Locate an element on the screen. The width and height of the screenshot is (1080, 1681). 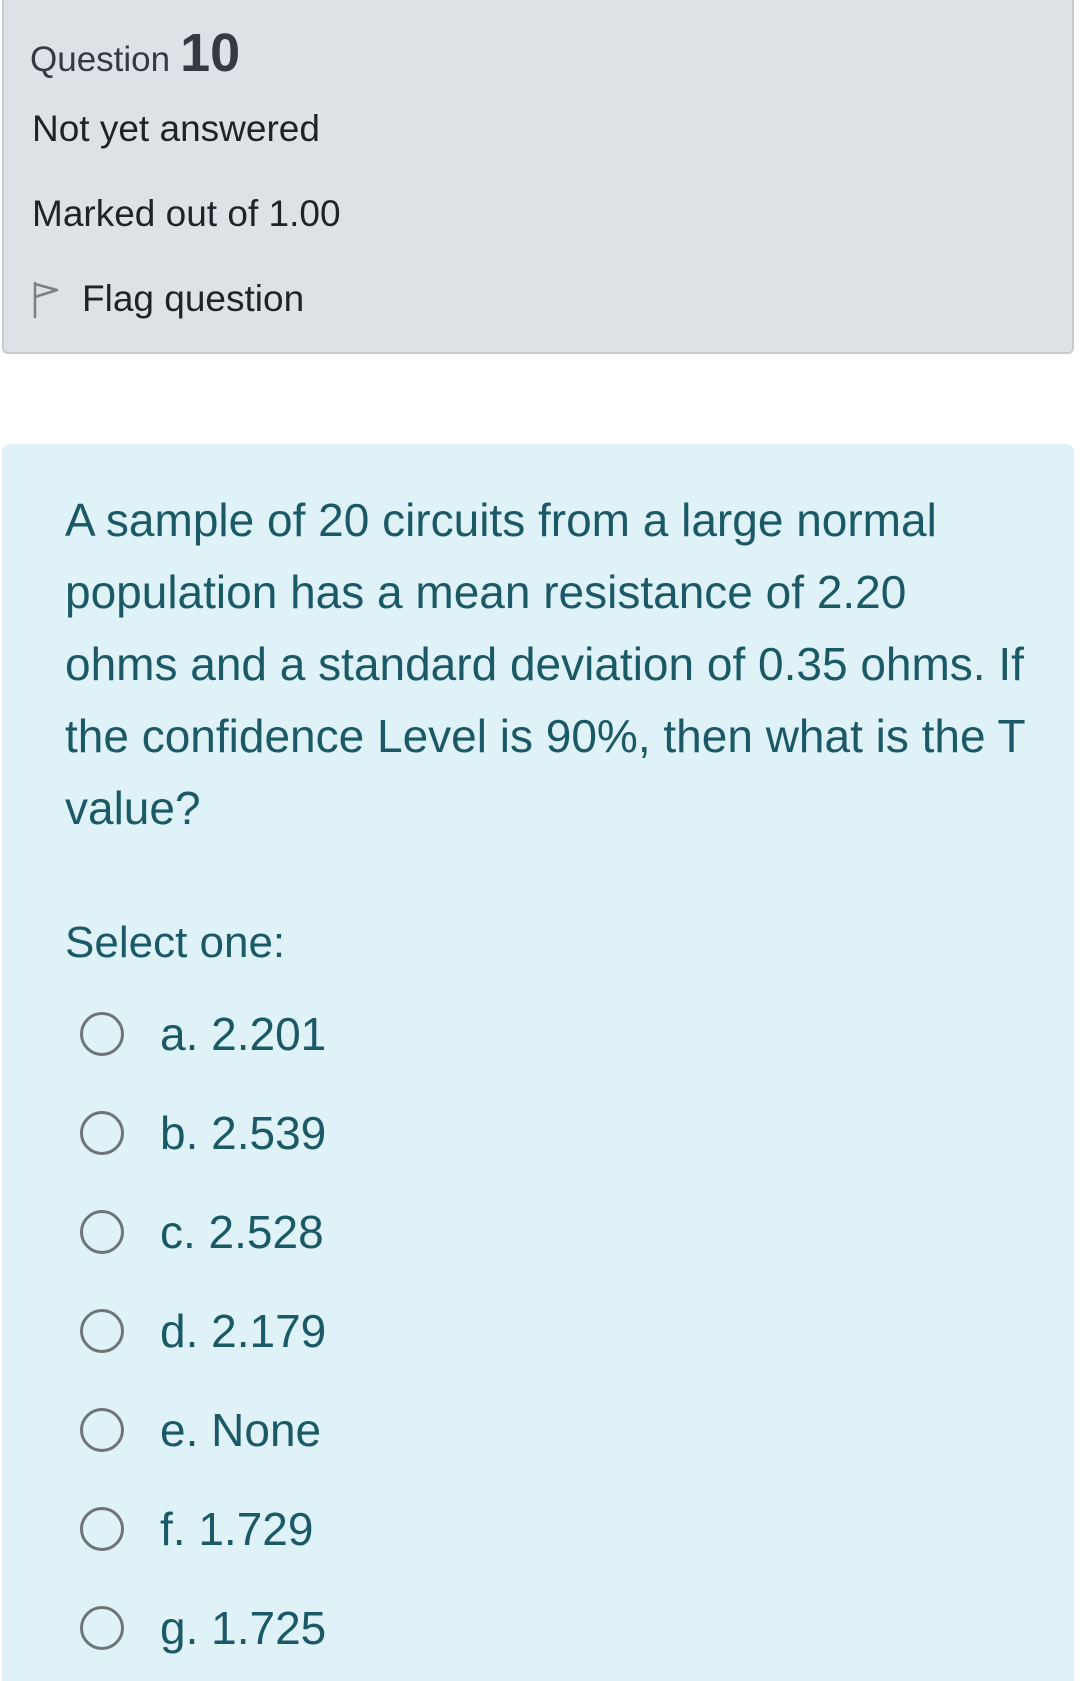
answer-label: g. 1.725 is located at coordinates (243, 1628).